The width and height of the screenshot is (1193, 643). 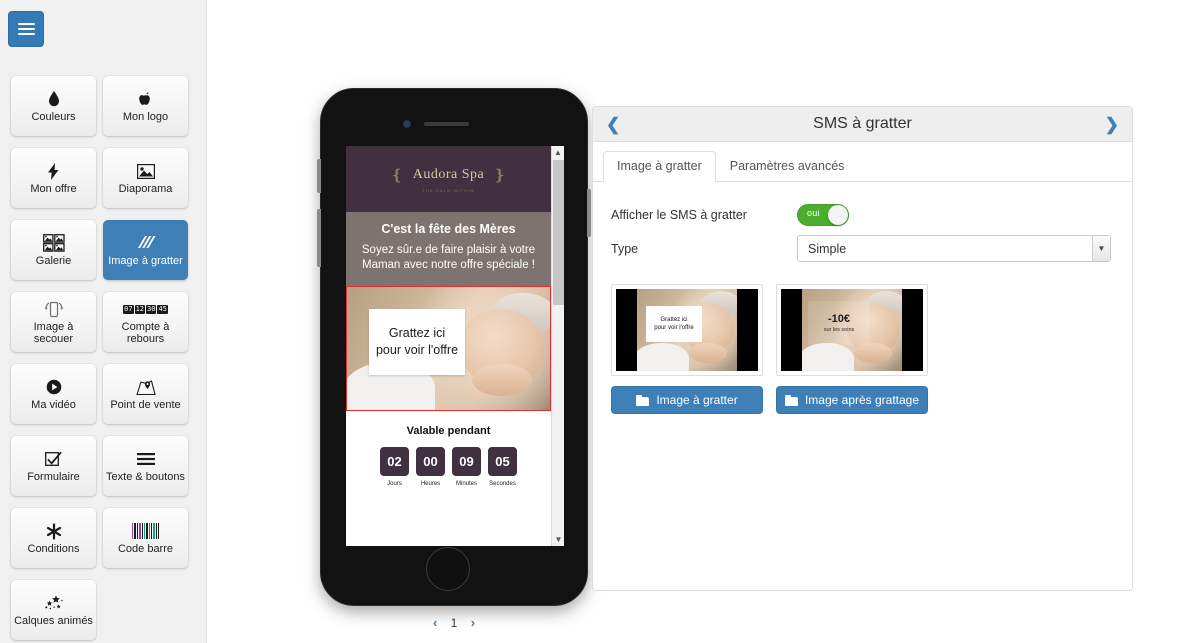 I want to click on preview-pagination: ‹ 1 ›, so click(x=454, y=622).